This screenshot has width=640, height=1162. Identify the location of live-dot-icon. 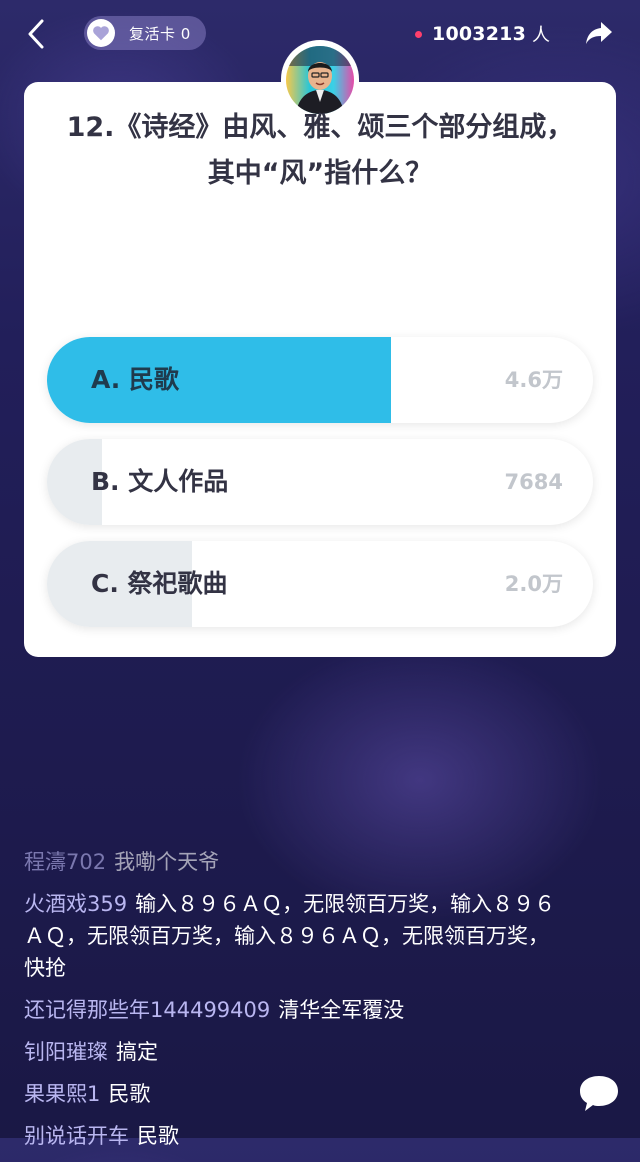
(419, 34).